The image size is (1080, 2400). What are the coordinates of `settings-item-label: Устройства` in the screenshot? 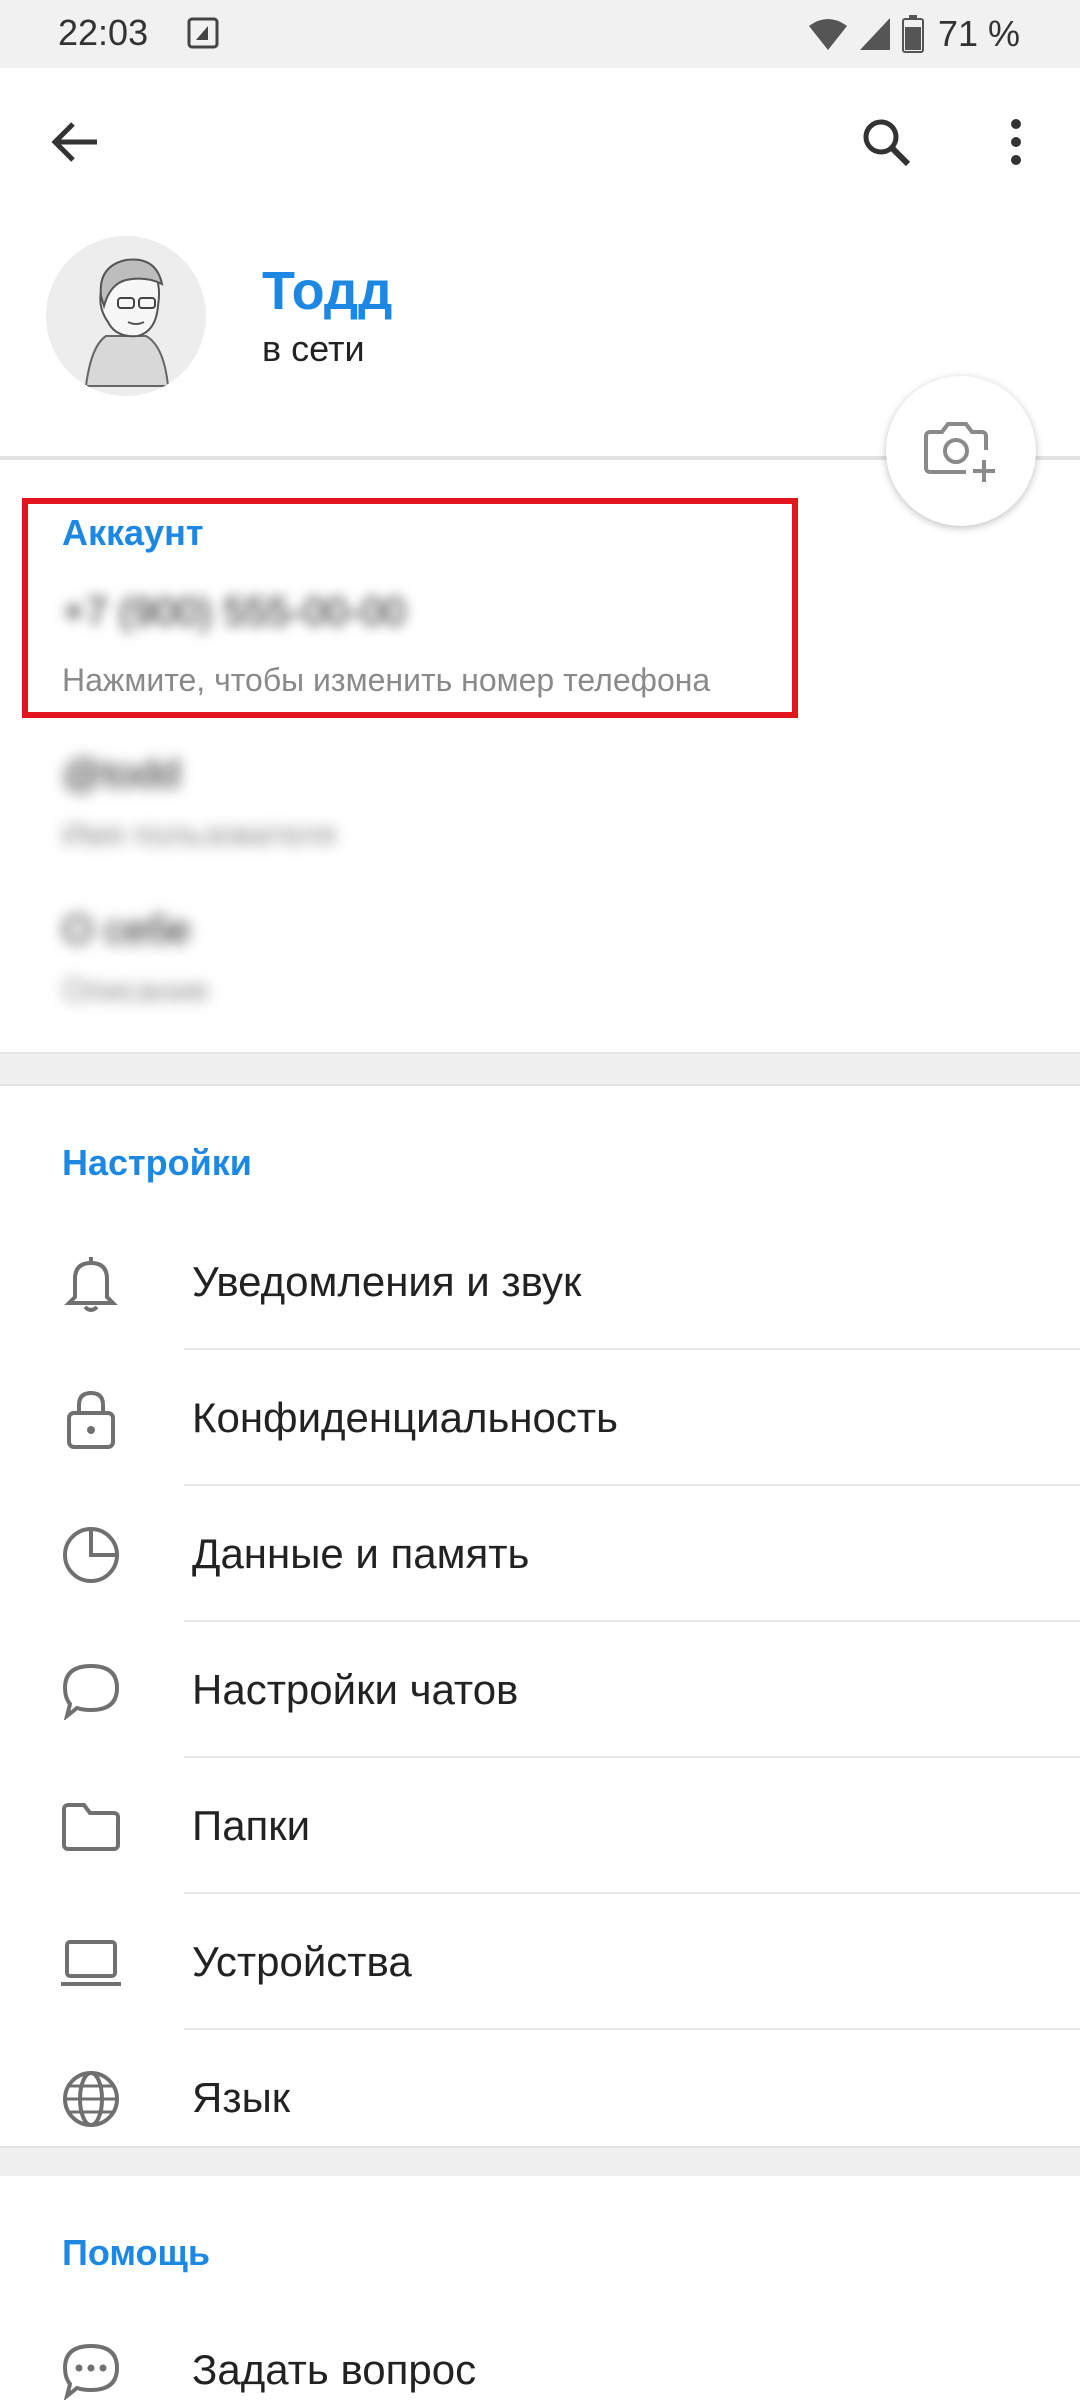 It's located at (302, 1961).